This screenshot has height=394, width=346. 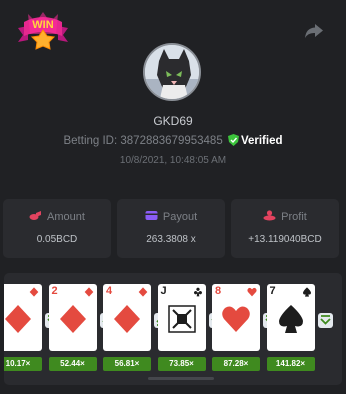 What do you see at coordinates (285, 239) in the screenshot?
I see `profit-value: +13.119040BCD` at bounding box center [285, 239].